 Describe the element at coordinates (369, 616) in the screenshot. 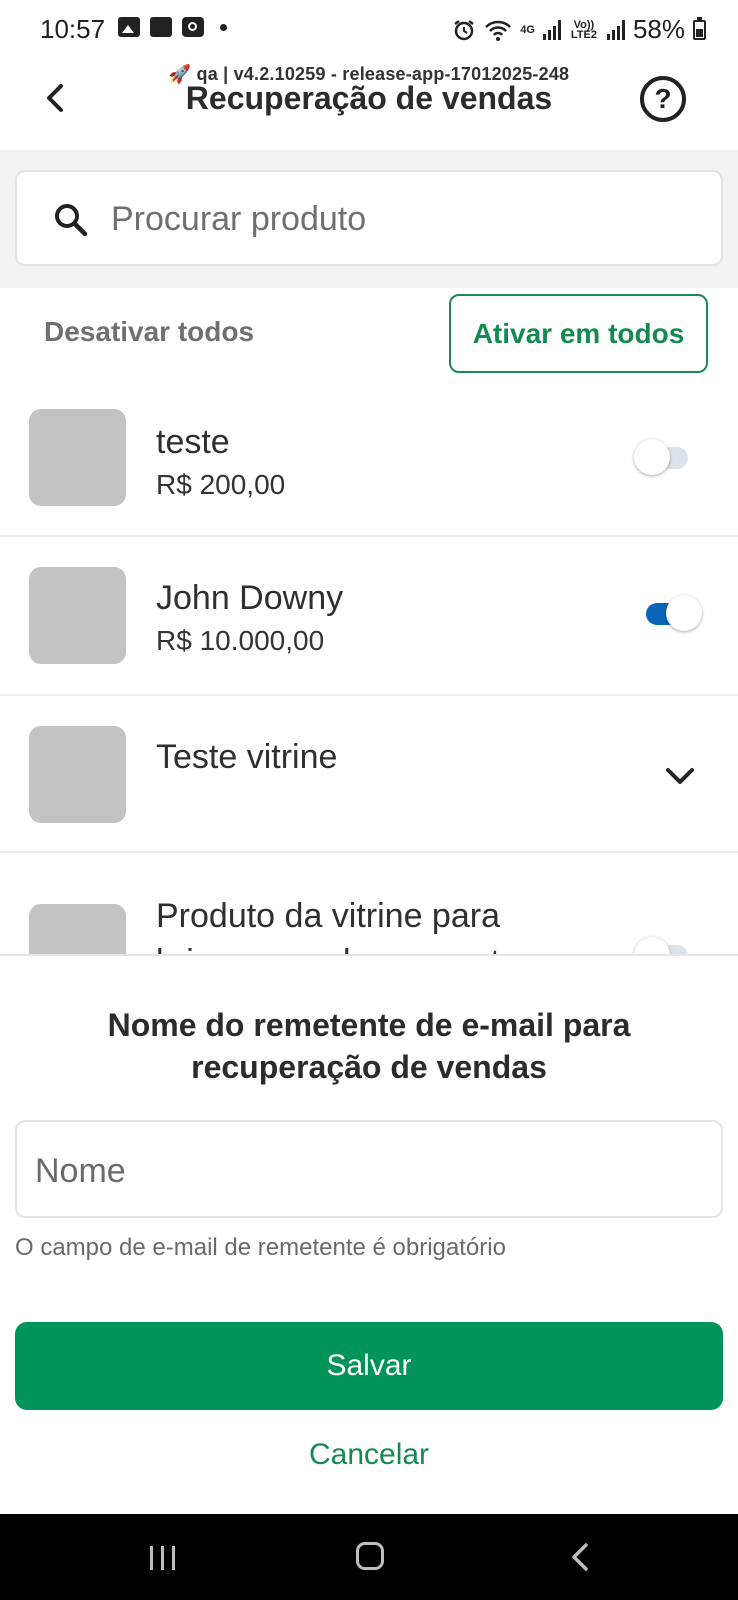

I see `list-item: John Downy R$ 10.000,00` at that location.